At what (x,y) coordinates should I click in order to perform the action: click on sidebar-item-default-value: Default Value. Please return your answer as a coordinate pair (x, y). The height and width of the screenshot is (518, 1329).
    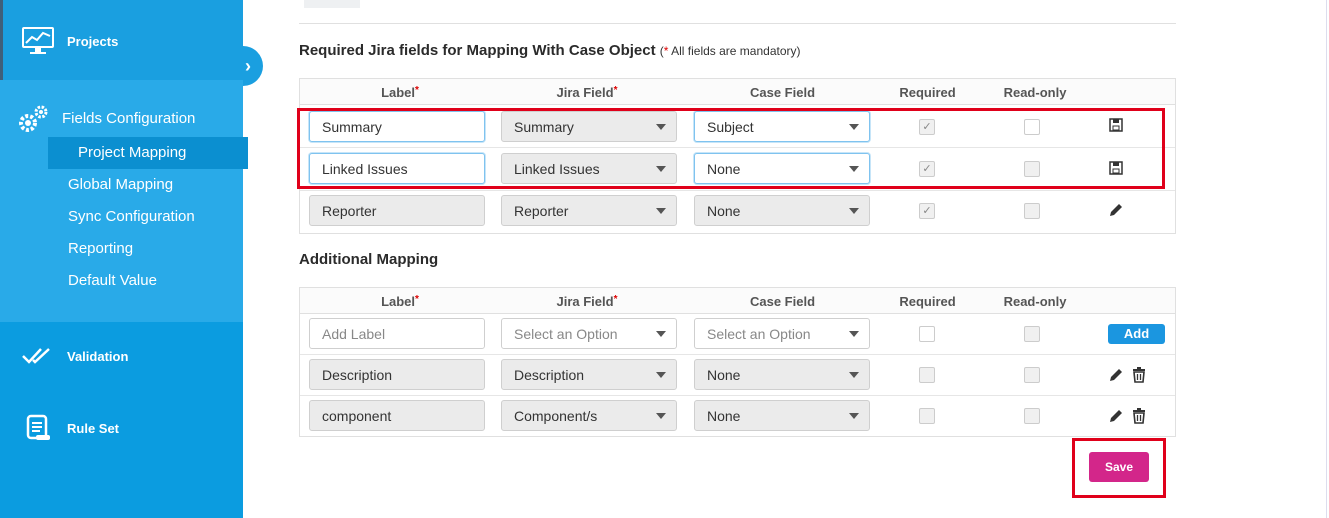
    Looking at the image, I should click on (112, 280).